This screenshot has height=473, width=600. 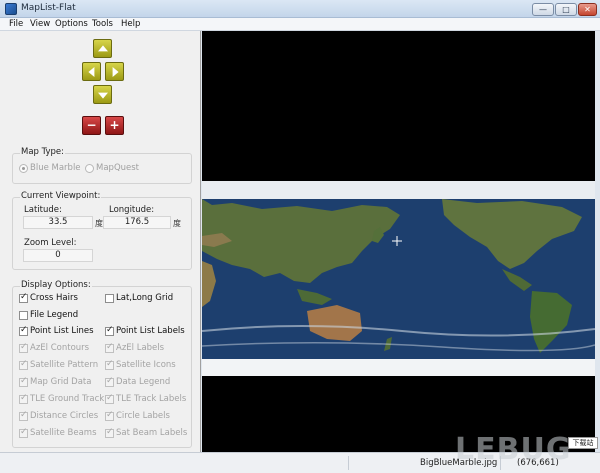 What do you see at coordinates (118, 168) in the screenshot?
I see `mapquest-label: MapQuest` at bounding box center [118, 168].